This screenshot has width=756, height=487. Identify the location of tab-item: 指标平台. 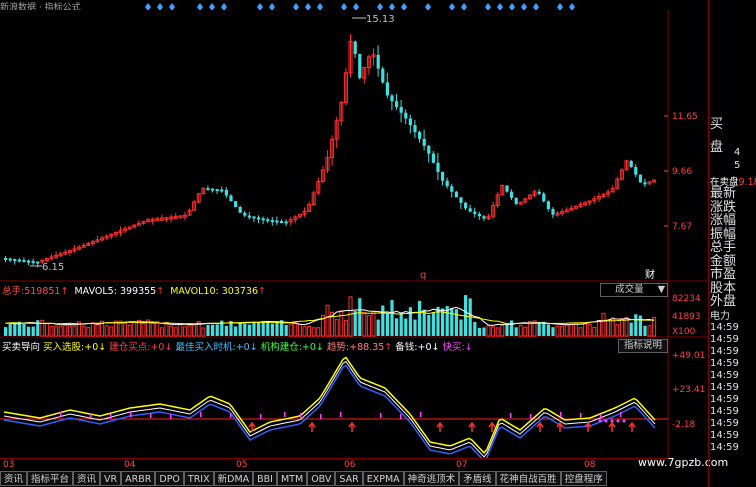
(50, 478).